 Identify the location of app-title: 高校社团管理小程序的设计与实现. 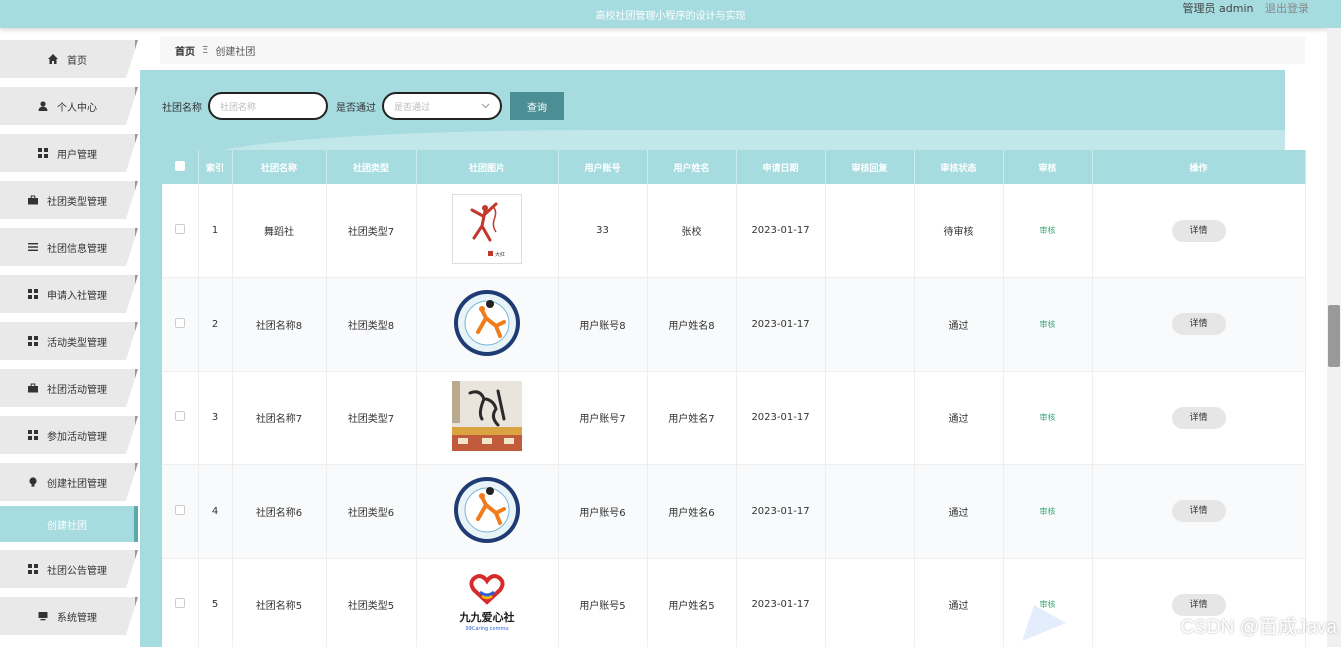
(670, 16).